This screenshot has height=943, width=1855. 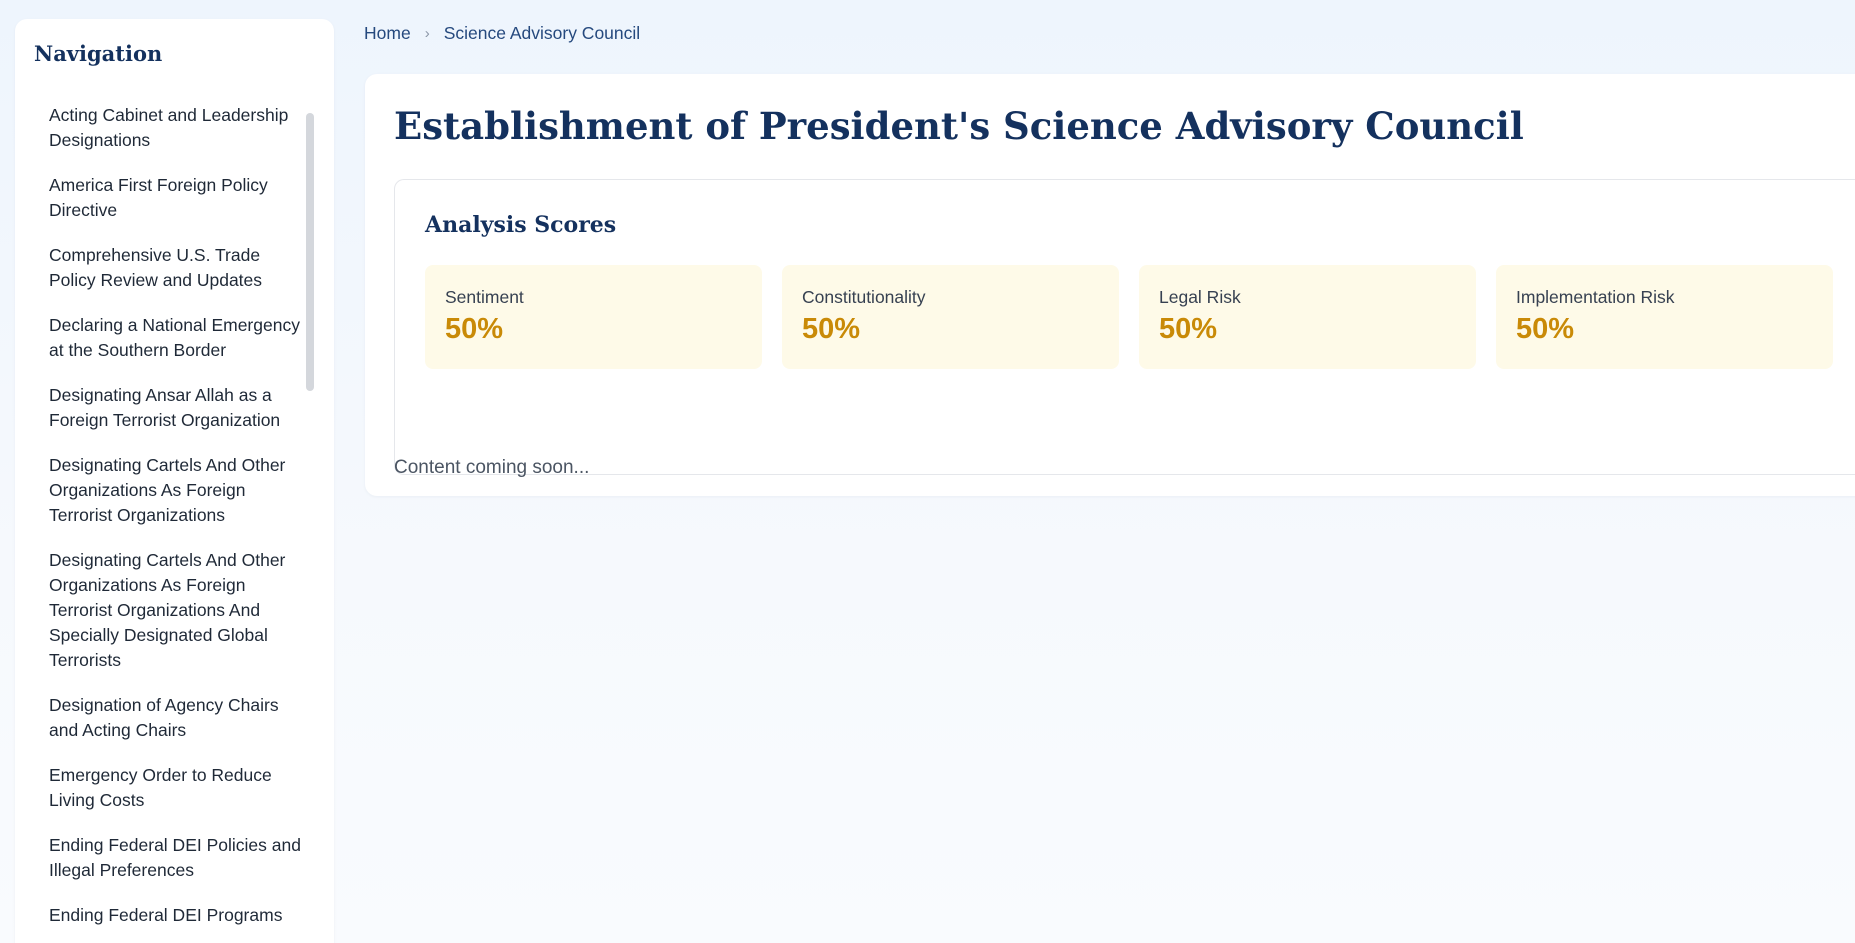 What do you see at coordinates (484, 297) in the screenshot?
I see `score-label: Sentiment` at bounding box center [484, 297].